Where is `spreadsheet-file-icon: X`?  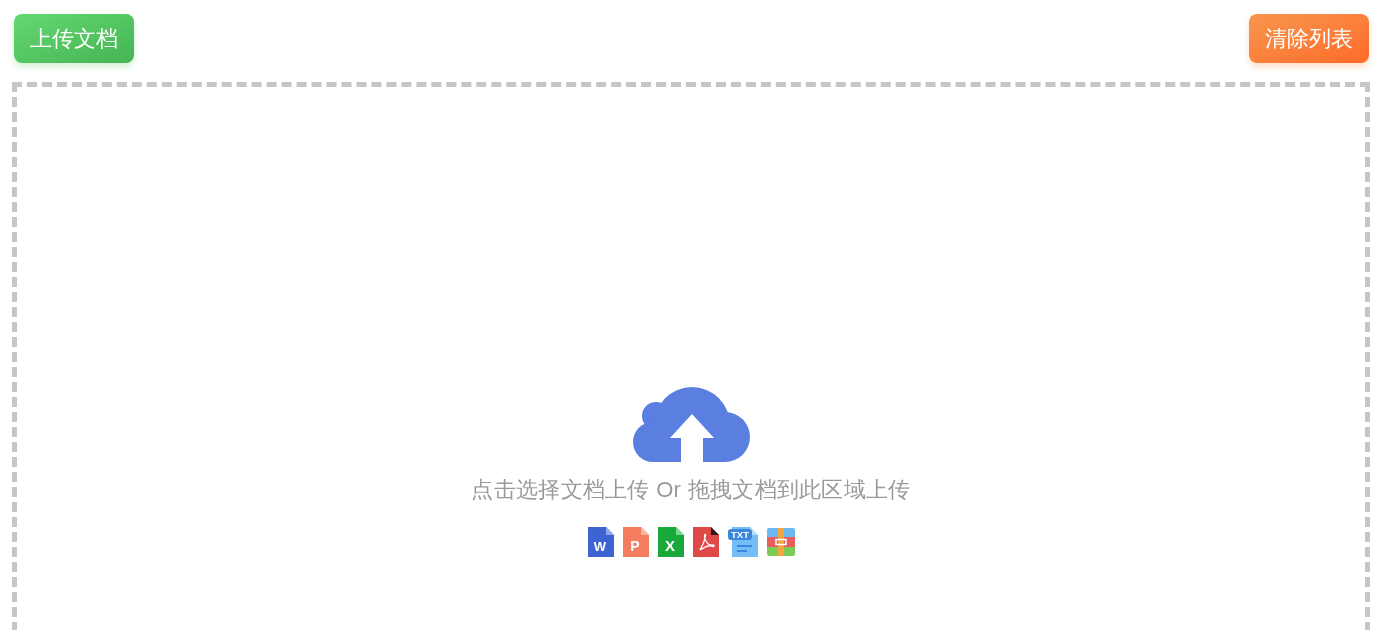 spreadsheet-file-icon: X is located at coordinates (670, 542).